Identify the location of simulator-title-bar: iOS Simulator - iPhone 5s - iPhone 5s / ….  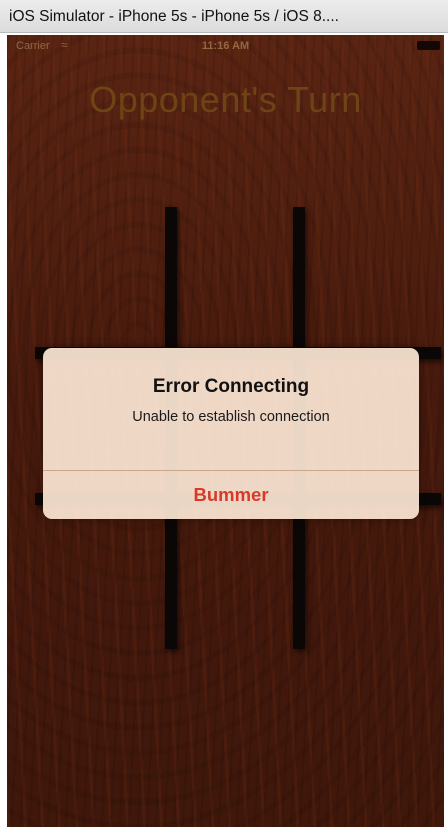
(224, 16).